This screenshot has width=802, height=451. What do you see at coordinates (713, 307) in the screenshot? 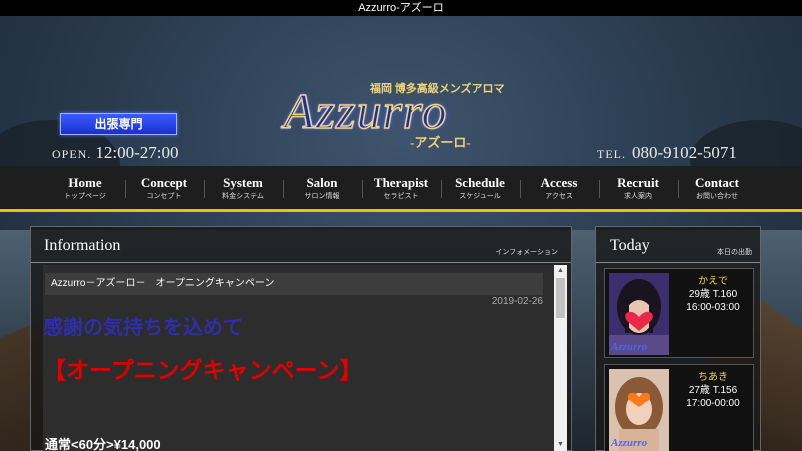
I see `therapist-time: 16:00-03:00` at bounding box center [713, 307].